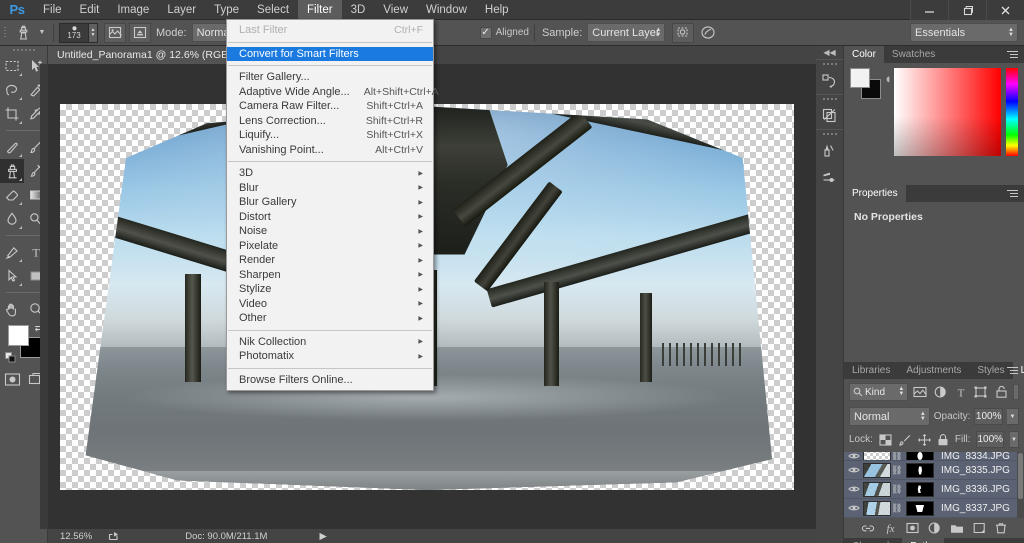  I want to click on aligned-checkbox: ✓ Aligned, so click(504, 32).